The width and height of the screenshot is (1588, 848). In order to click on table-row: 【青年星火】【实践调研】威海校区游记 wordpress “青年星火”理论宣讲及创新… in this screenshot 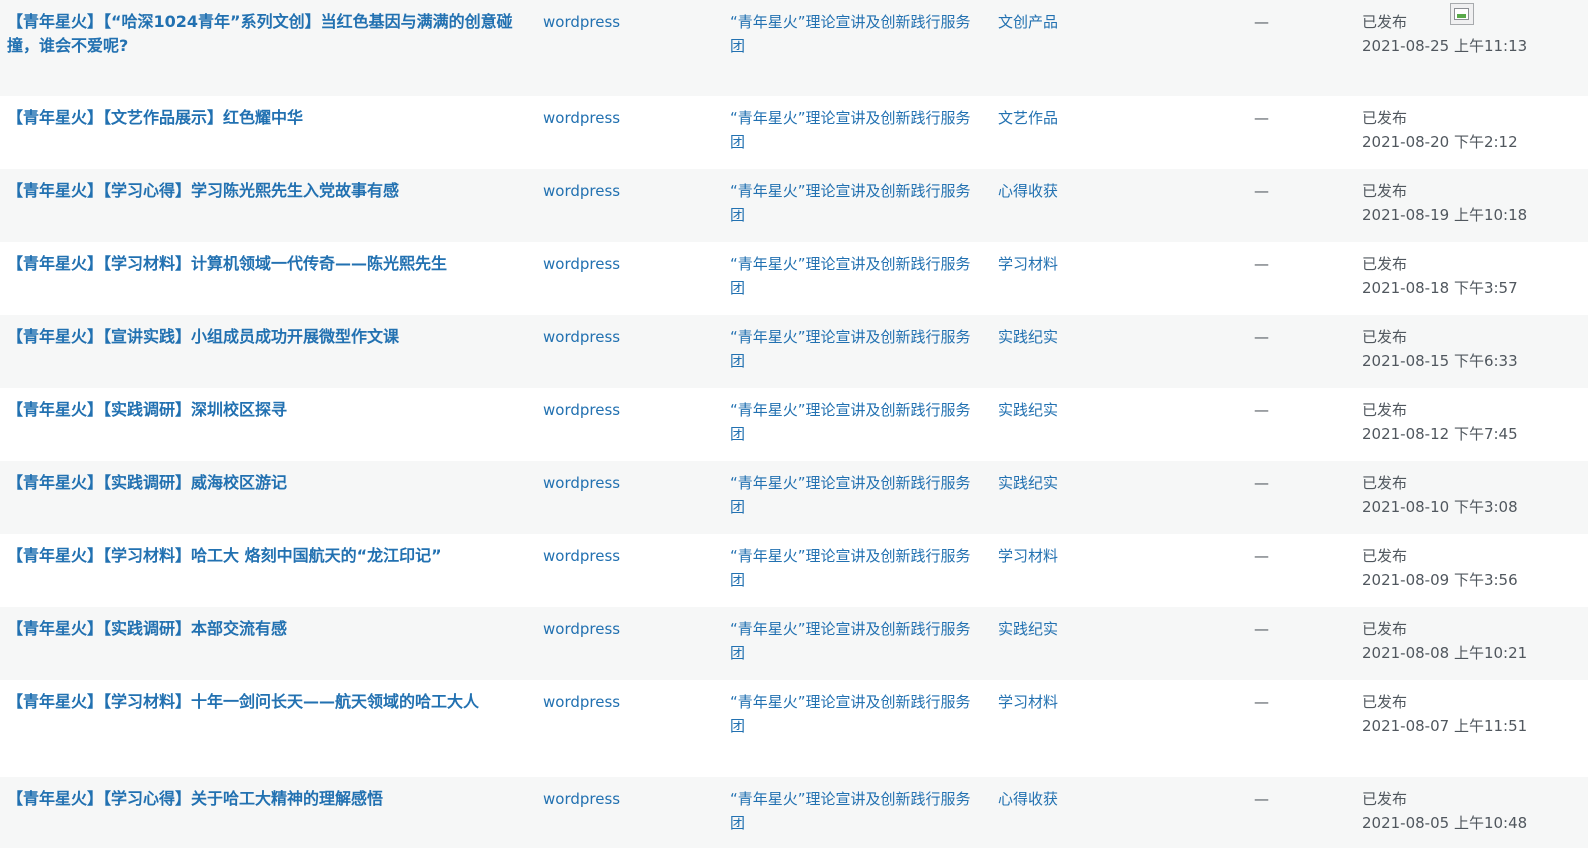, I will do `click(794, 497)`.